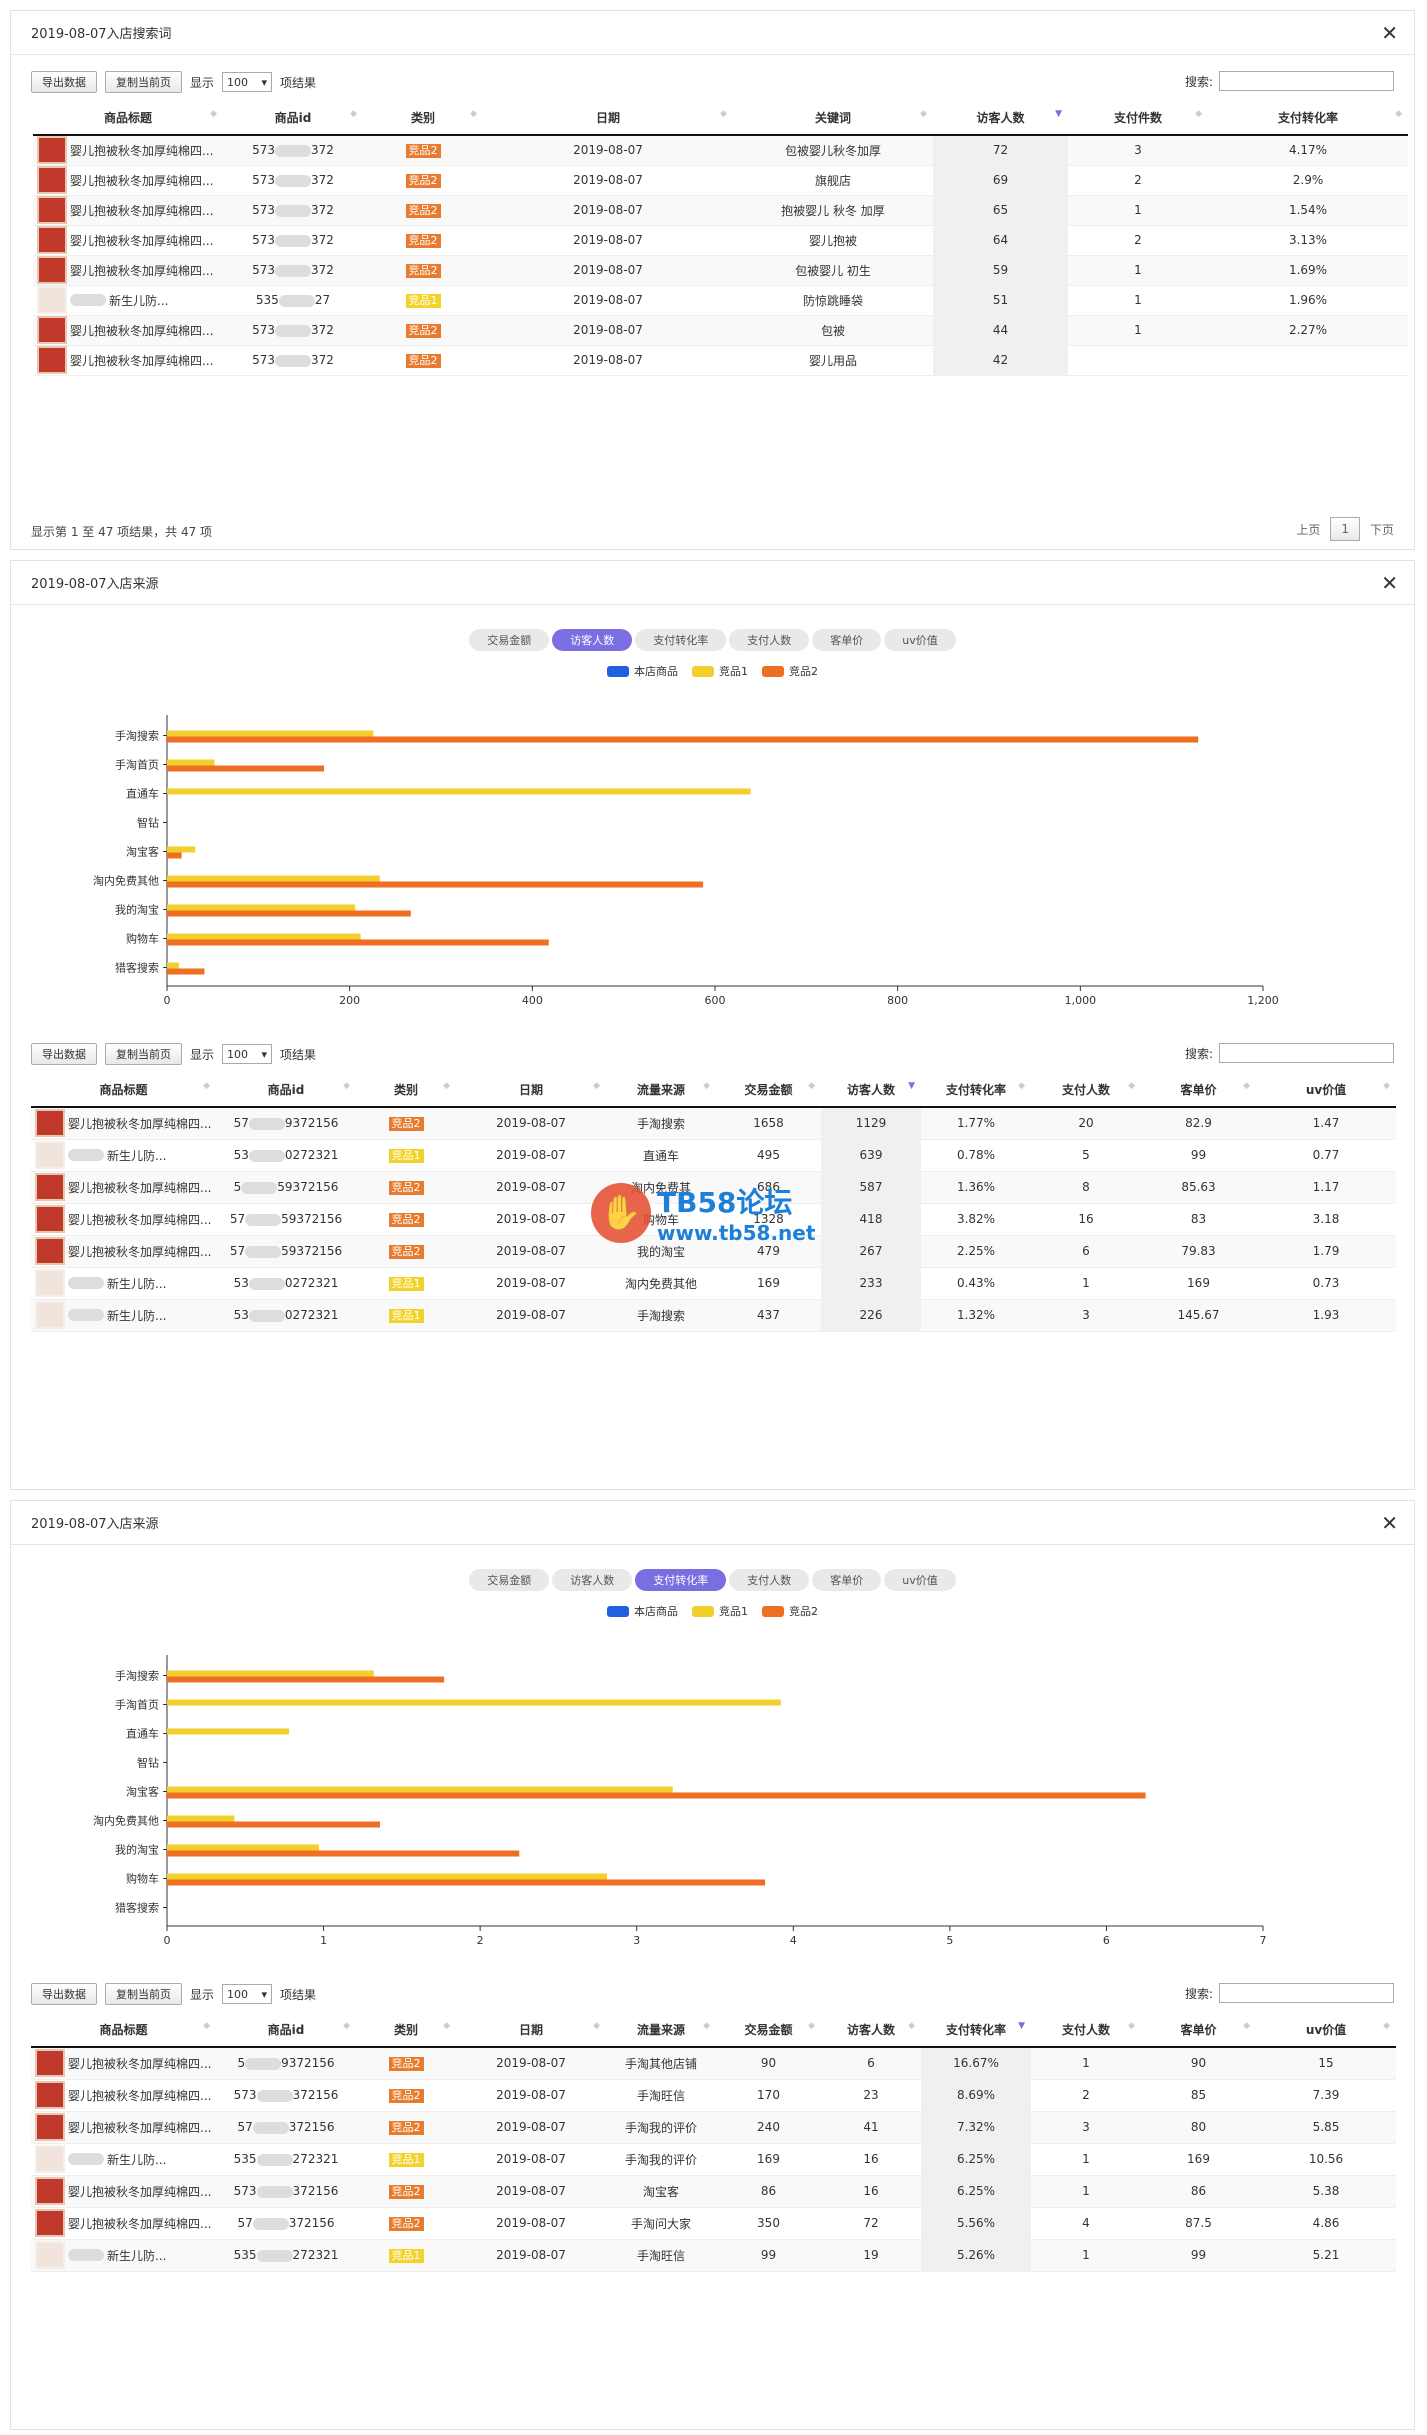 The width and height of the screenshot is (1427, 2435). What do you see at coordinates (833, 118) in the screenshot?
I see `column-header: 关键词 ◆` at bounding box center [833, 118].